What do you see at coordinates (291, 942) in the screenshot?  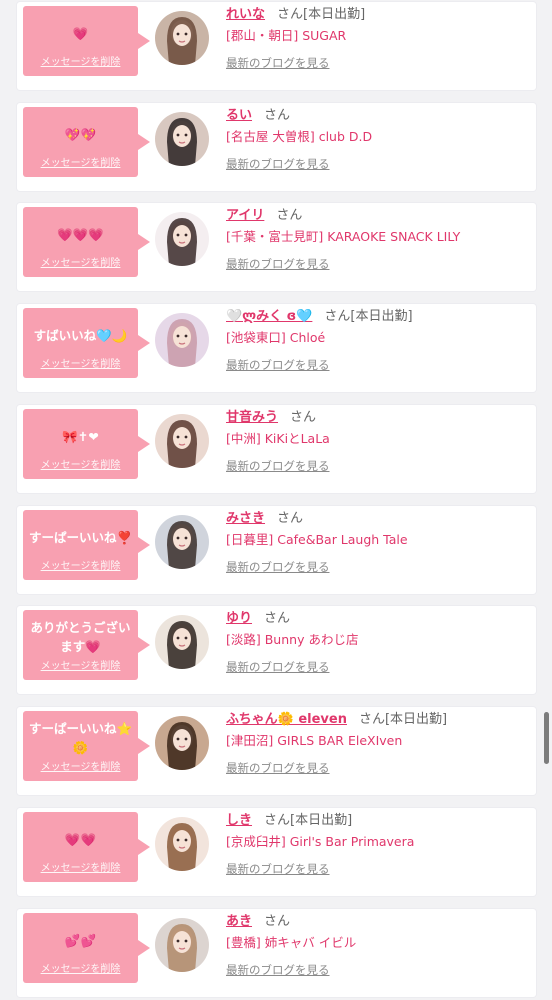 I see `shop-name: [豊橋] 姉キャバ イビル` at bounding box center [291, 942].